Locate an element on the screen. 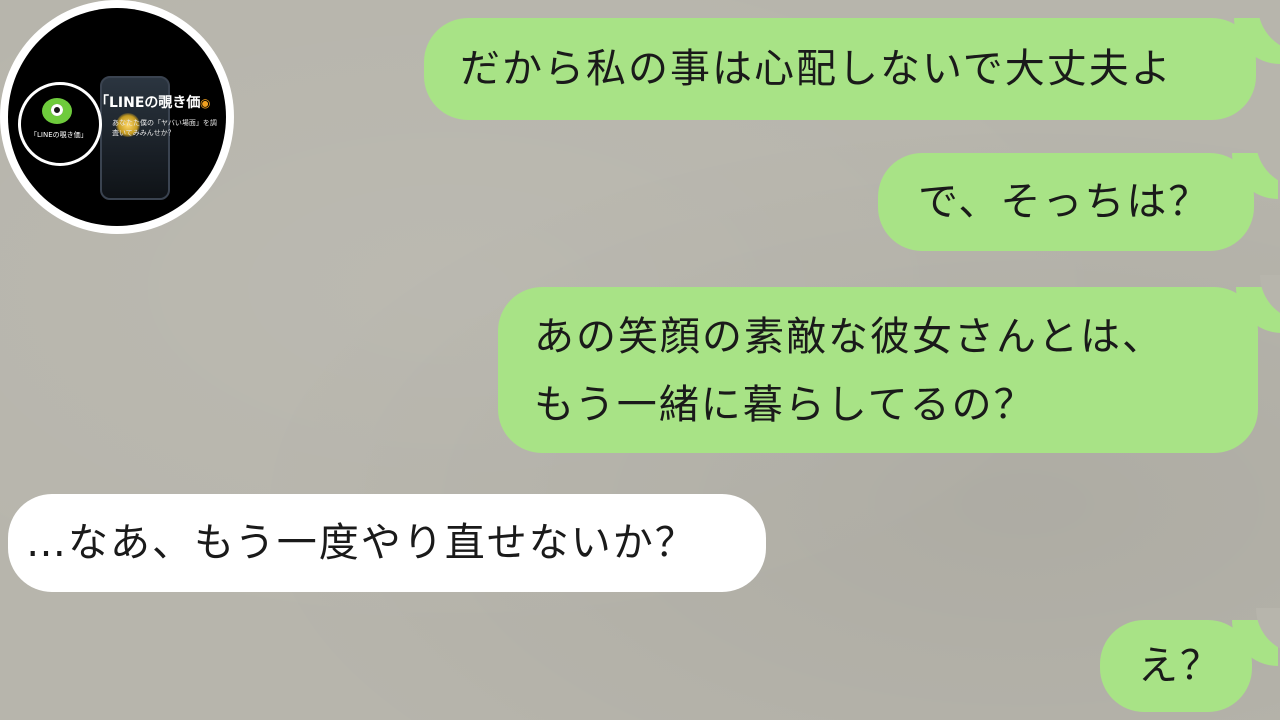  message-text: え？ is located at coordinates (1180, 666).